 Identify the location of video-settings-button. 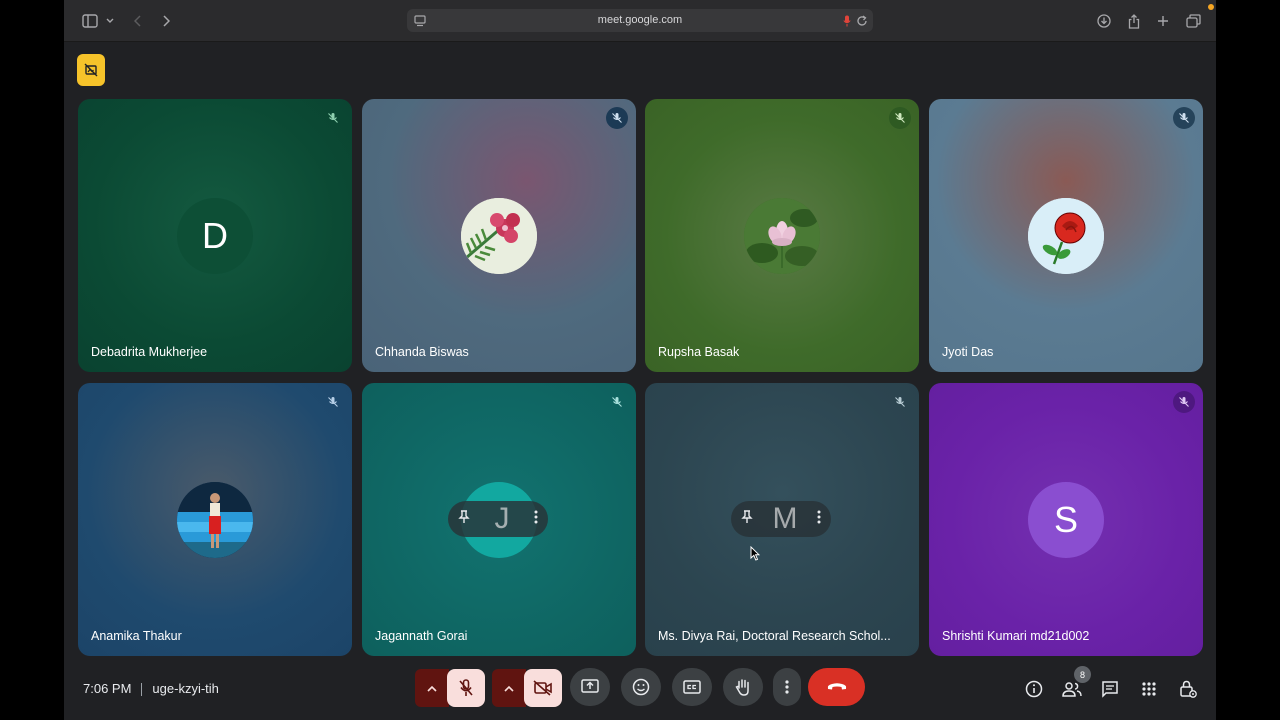
(509, 688).